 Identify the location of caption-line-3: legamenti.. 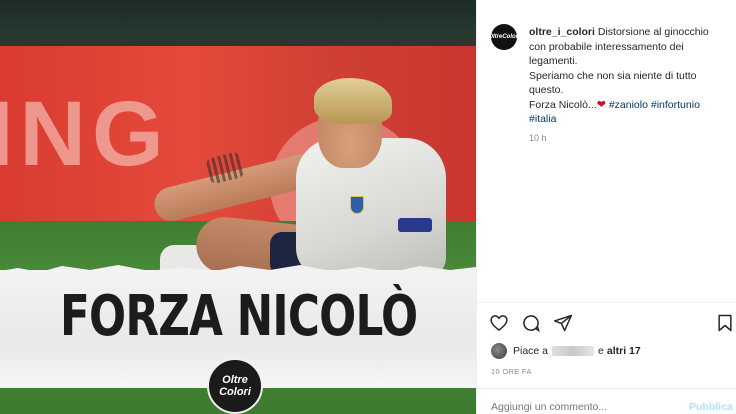
(553, 61).